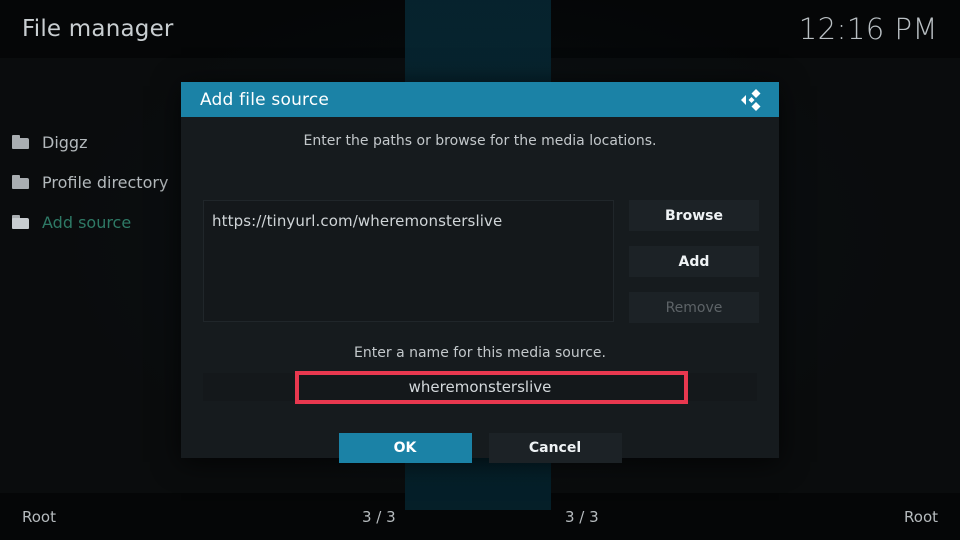 The height and width of the screenshot is (540, 960). What do you see at coordinates (480, 516) in the screenshot?
I see `footer-bar: Root 3 / 3 3 / 3 Root` at bounding box center [480, 516].